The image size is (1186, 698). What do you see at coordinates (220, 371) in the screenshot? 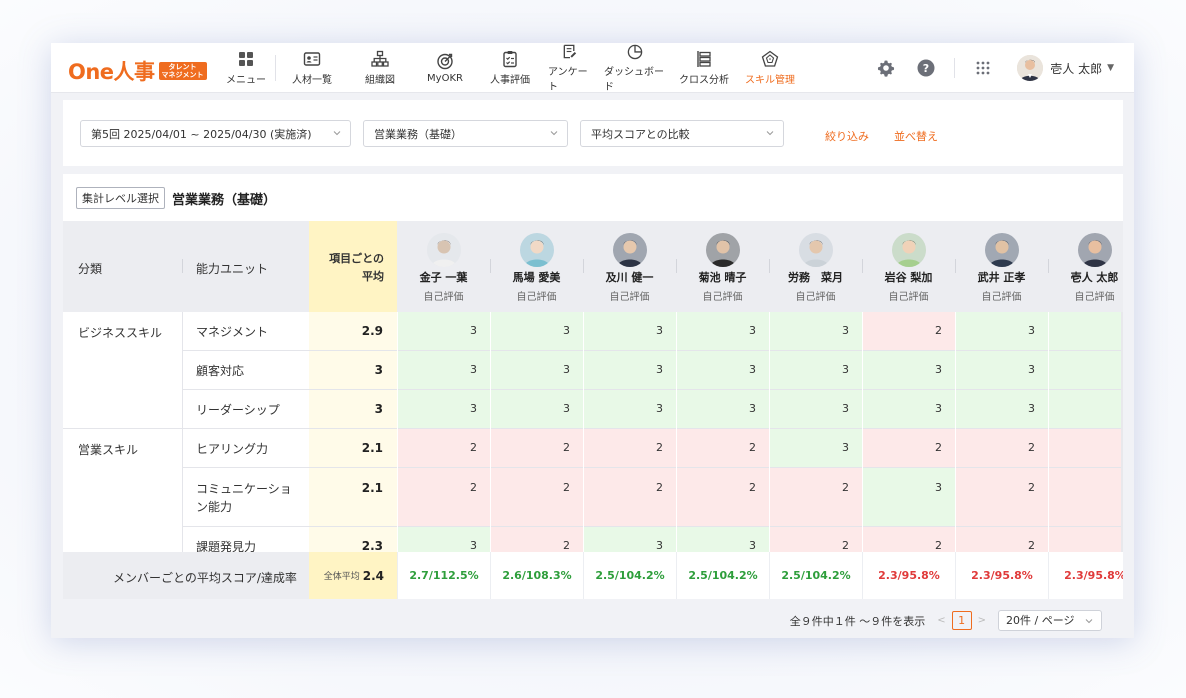
I see `unit-cell: 顧客対応` at bounding box center [220, 371].